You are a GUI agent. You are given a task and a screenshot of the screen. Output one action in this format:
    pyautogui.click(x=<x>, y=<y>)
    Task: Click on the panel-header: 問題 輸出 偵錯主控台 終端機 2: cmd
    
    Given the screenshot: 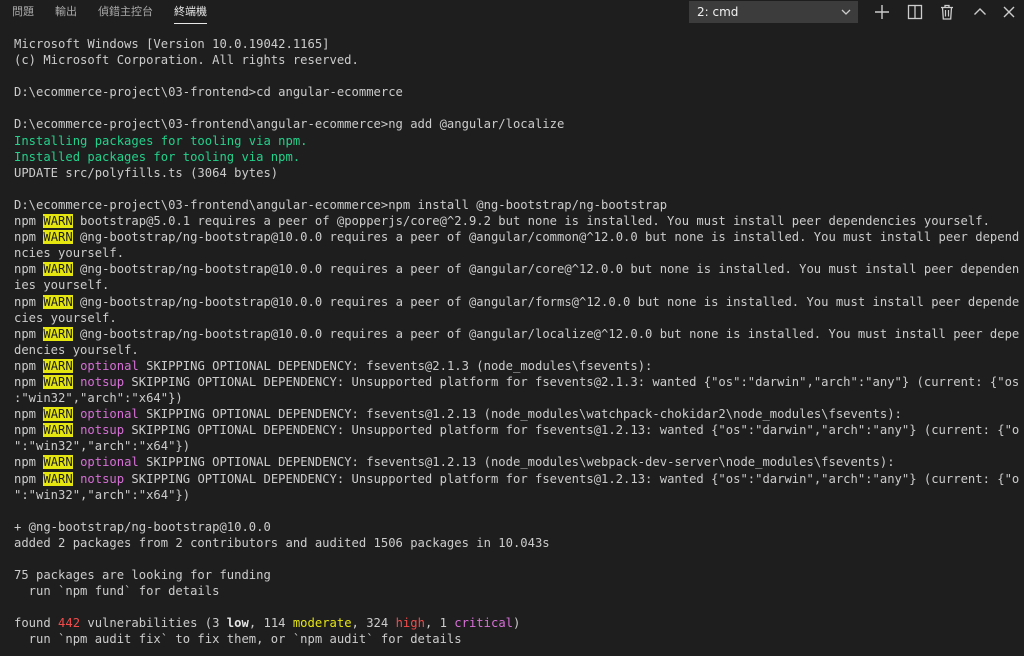 What is the action you would take?
    pyautogui.click(x=512, y=12)
    